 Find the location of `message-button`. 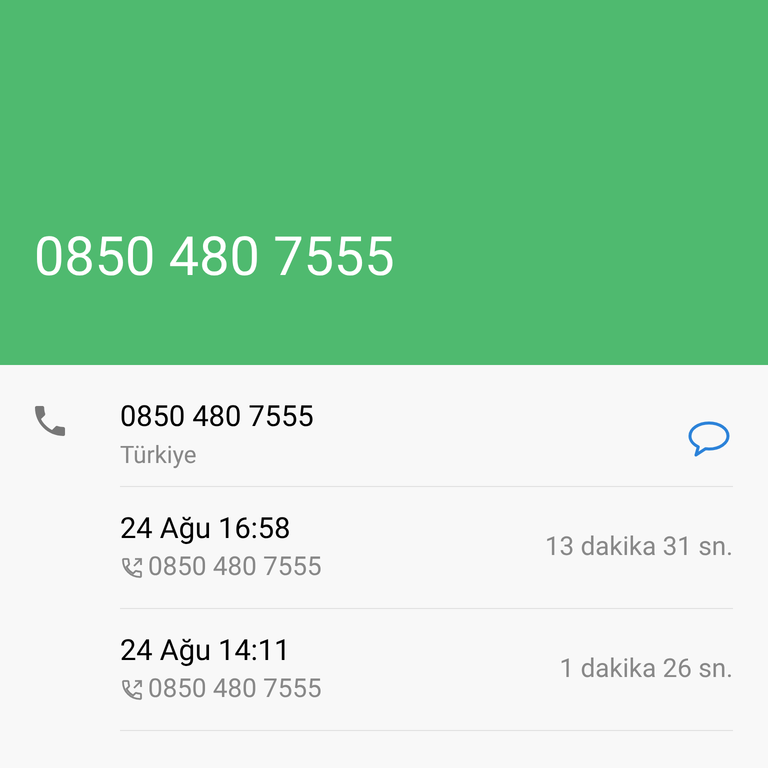

message-button is located at coordinates (709, 439).